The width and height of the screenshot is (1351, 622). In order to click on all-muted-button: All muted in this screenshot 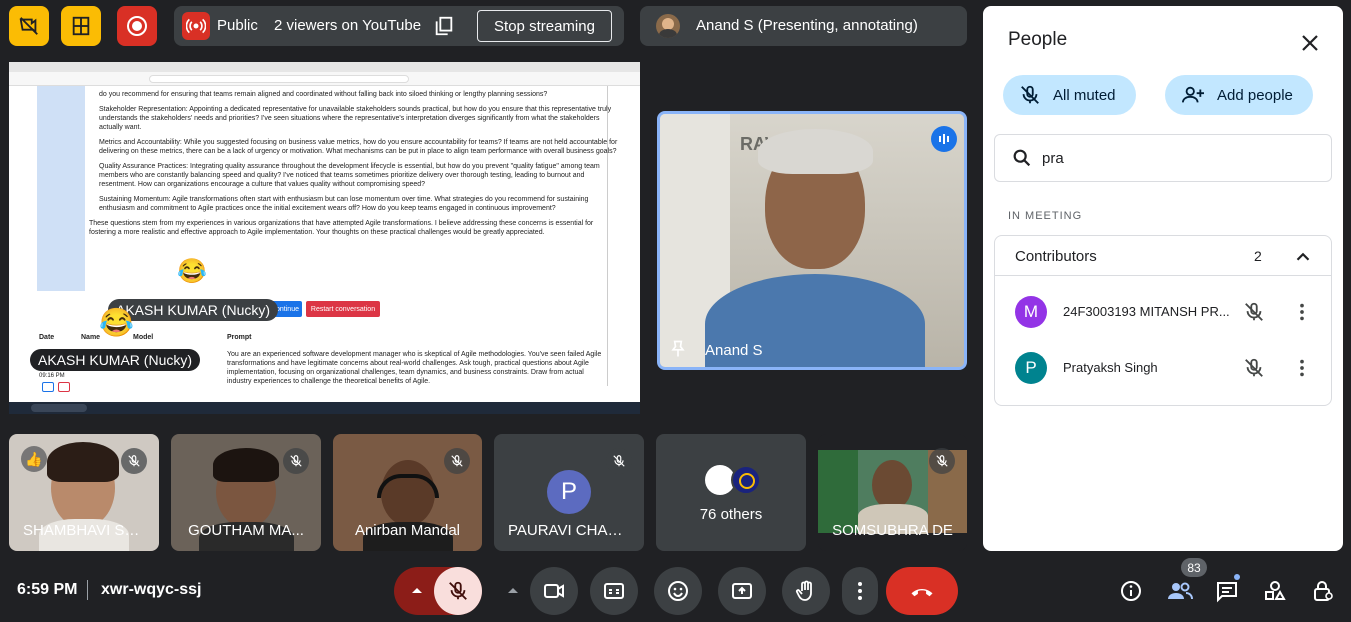, I will do `click(1069, 95)`.